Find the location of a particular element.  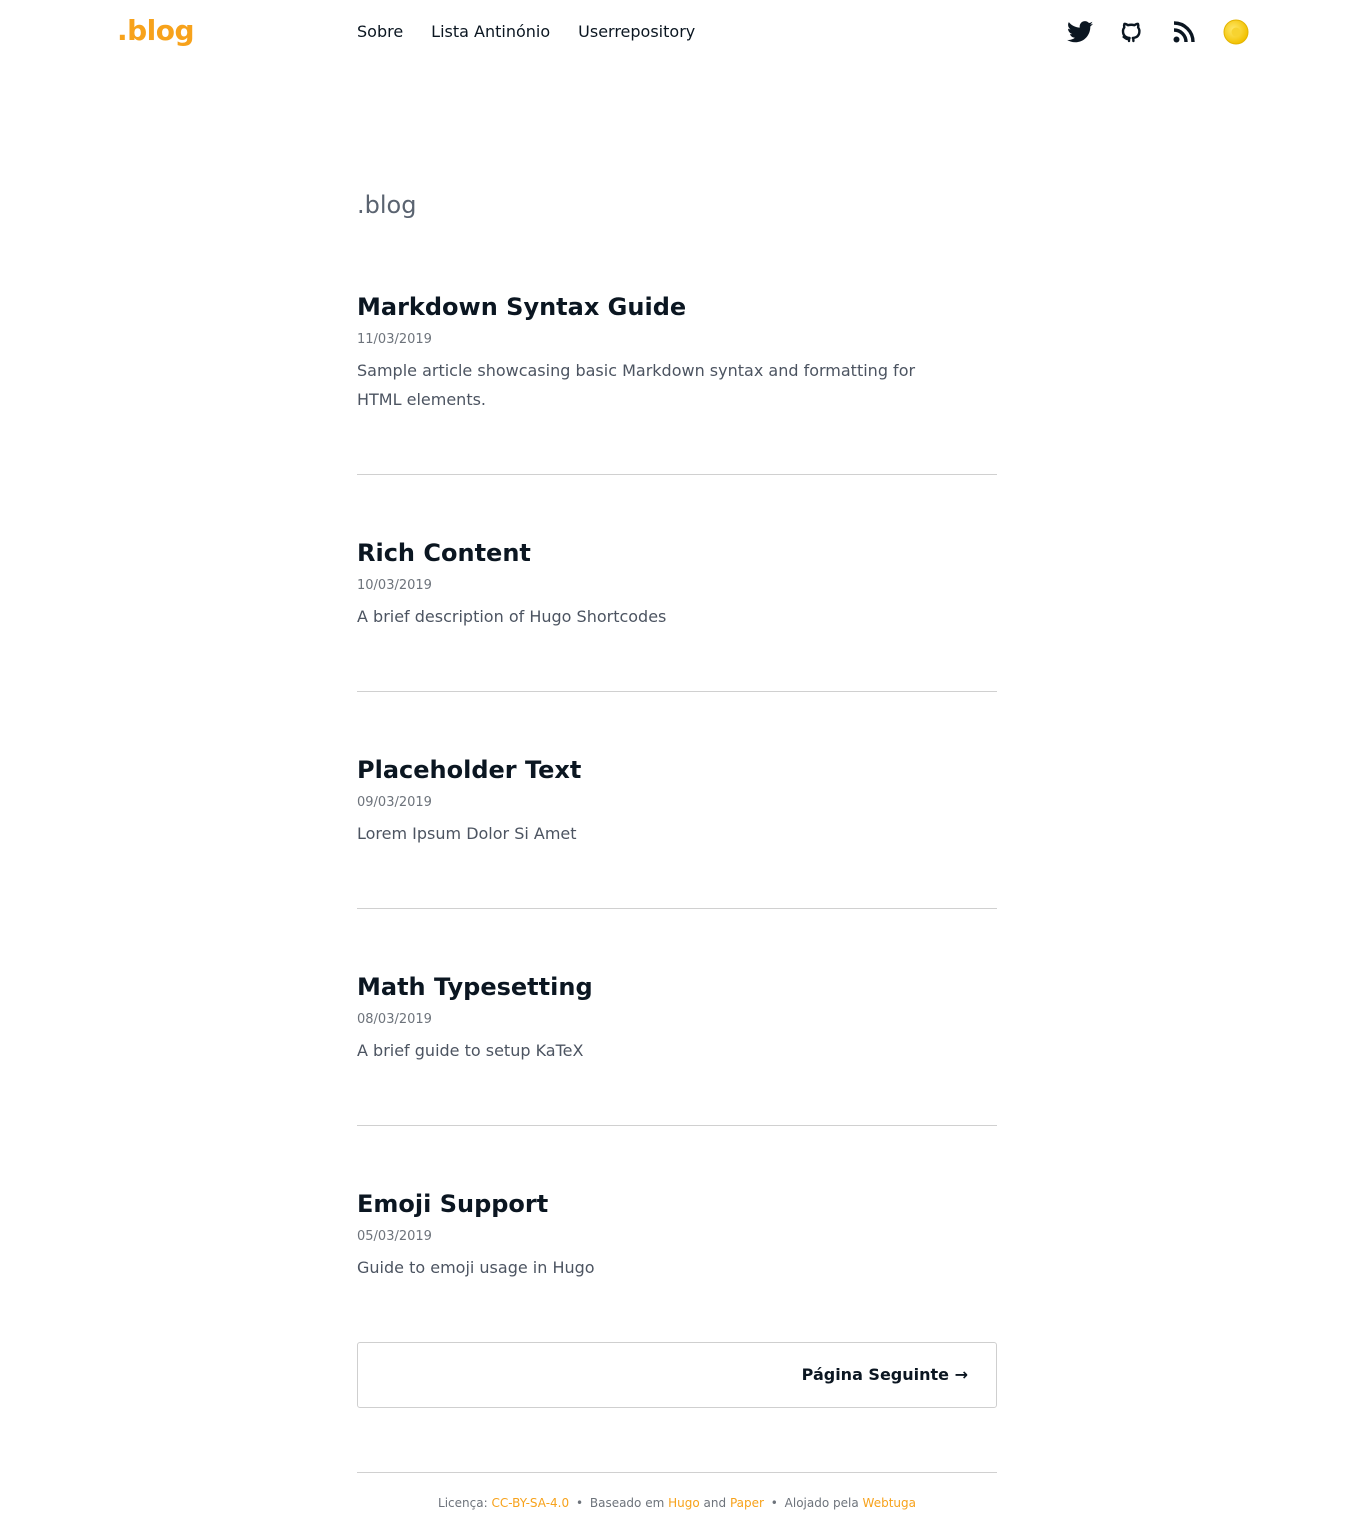

post-description: Lorem Ipsum Dolor Si Amet is located at coordinates (467, 833).